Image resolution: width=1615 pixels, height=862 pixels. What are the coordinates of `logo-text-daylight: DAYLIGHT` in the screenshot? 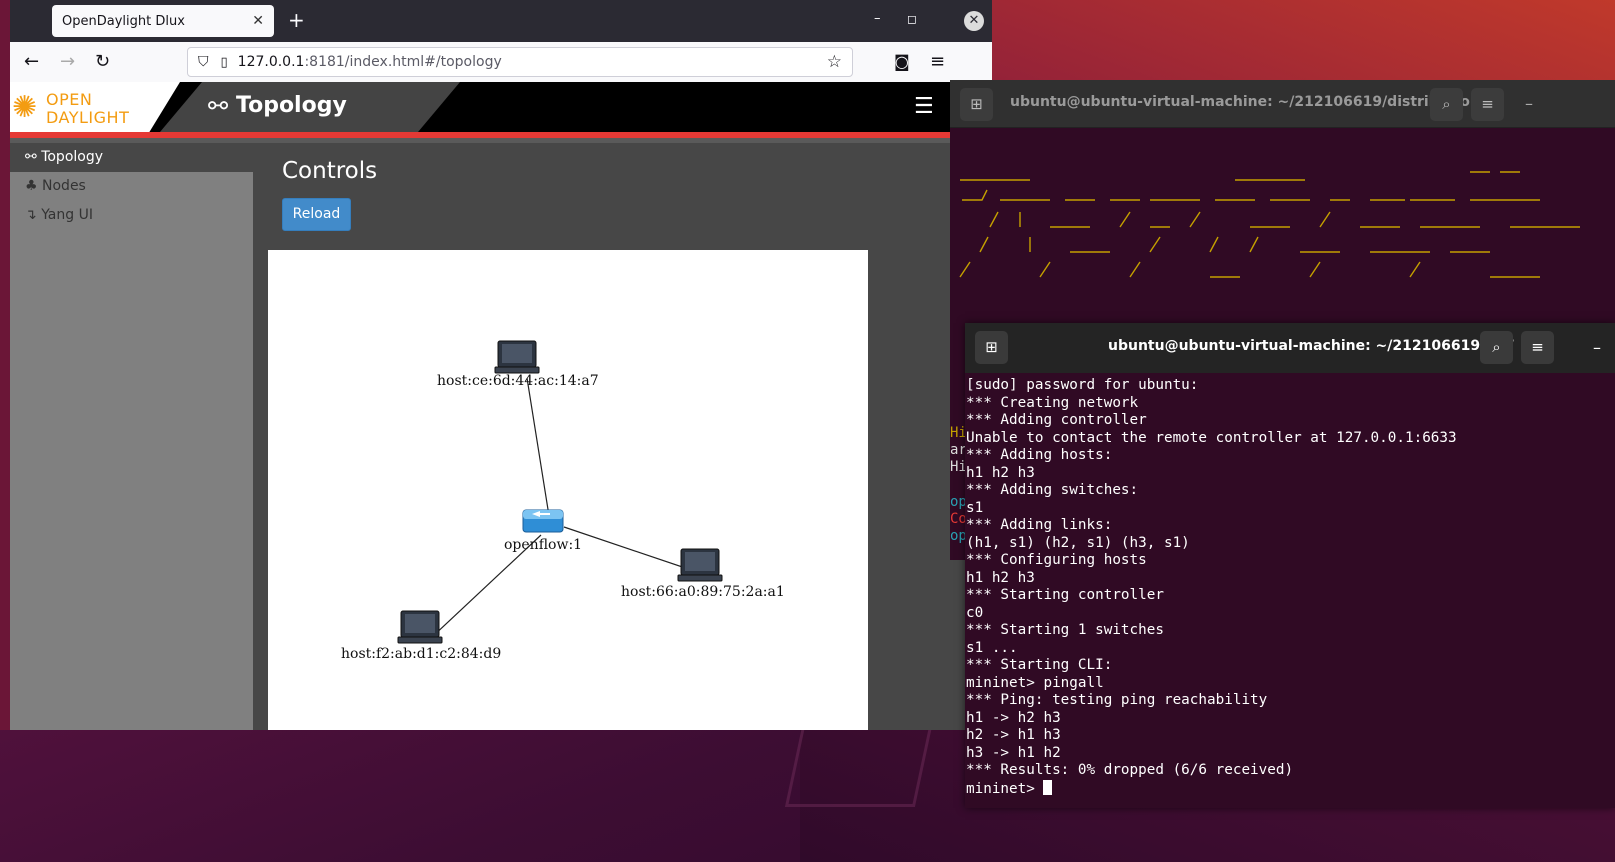 It's located at (88, 117).